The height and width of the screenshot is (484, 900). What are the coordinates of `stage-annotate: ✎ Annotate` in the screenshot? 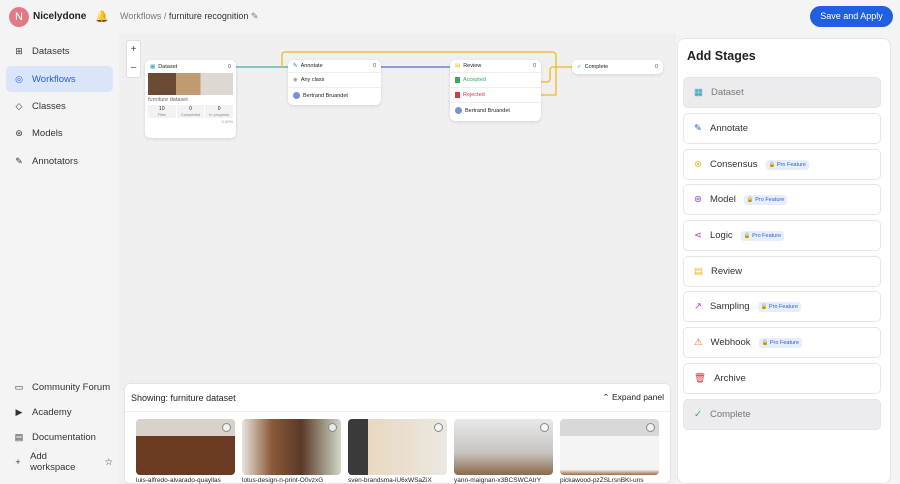 It's located at (782, 128).